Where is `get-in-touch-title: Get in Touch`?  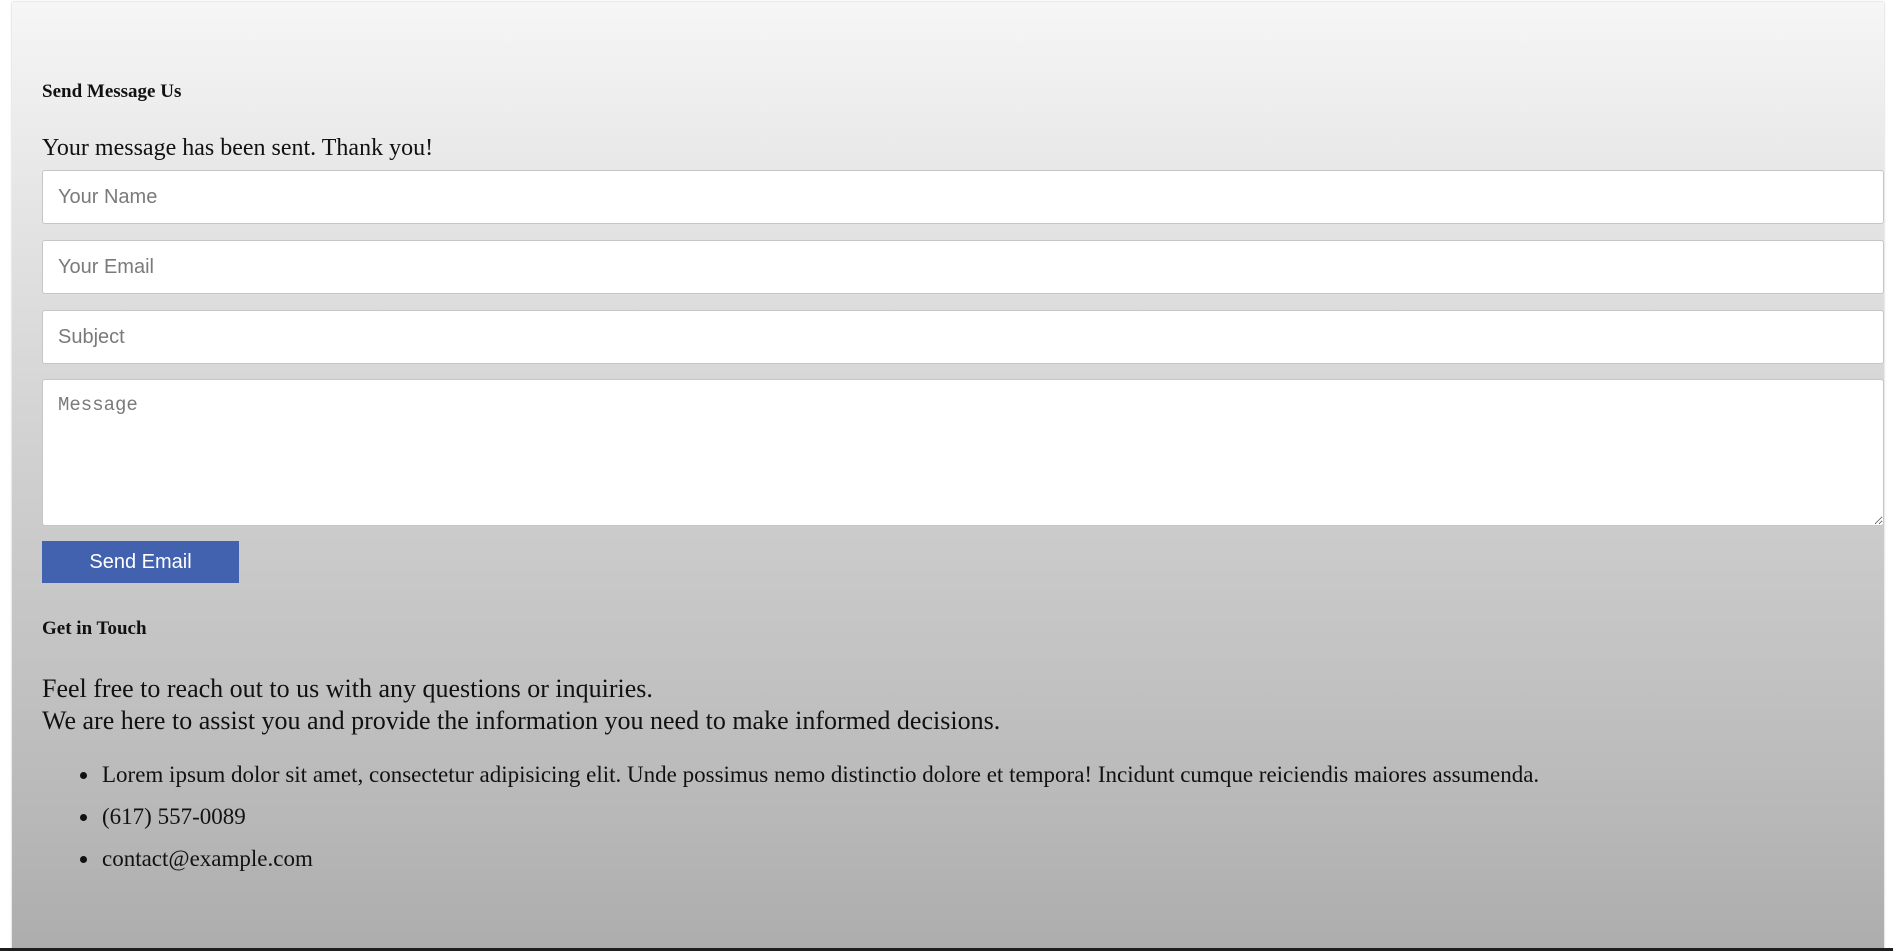 get-in-touch-title: Get in Touch is located at coordinates (94, 628).